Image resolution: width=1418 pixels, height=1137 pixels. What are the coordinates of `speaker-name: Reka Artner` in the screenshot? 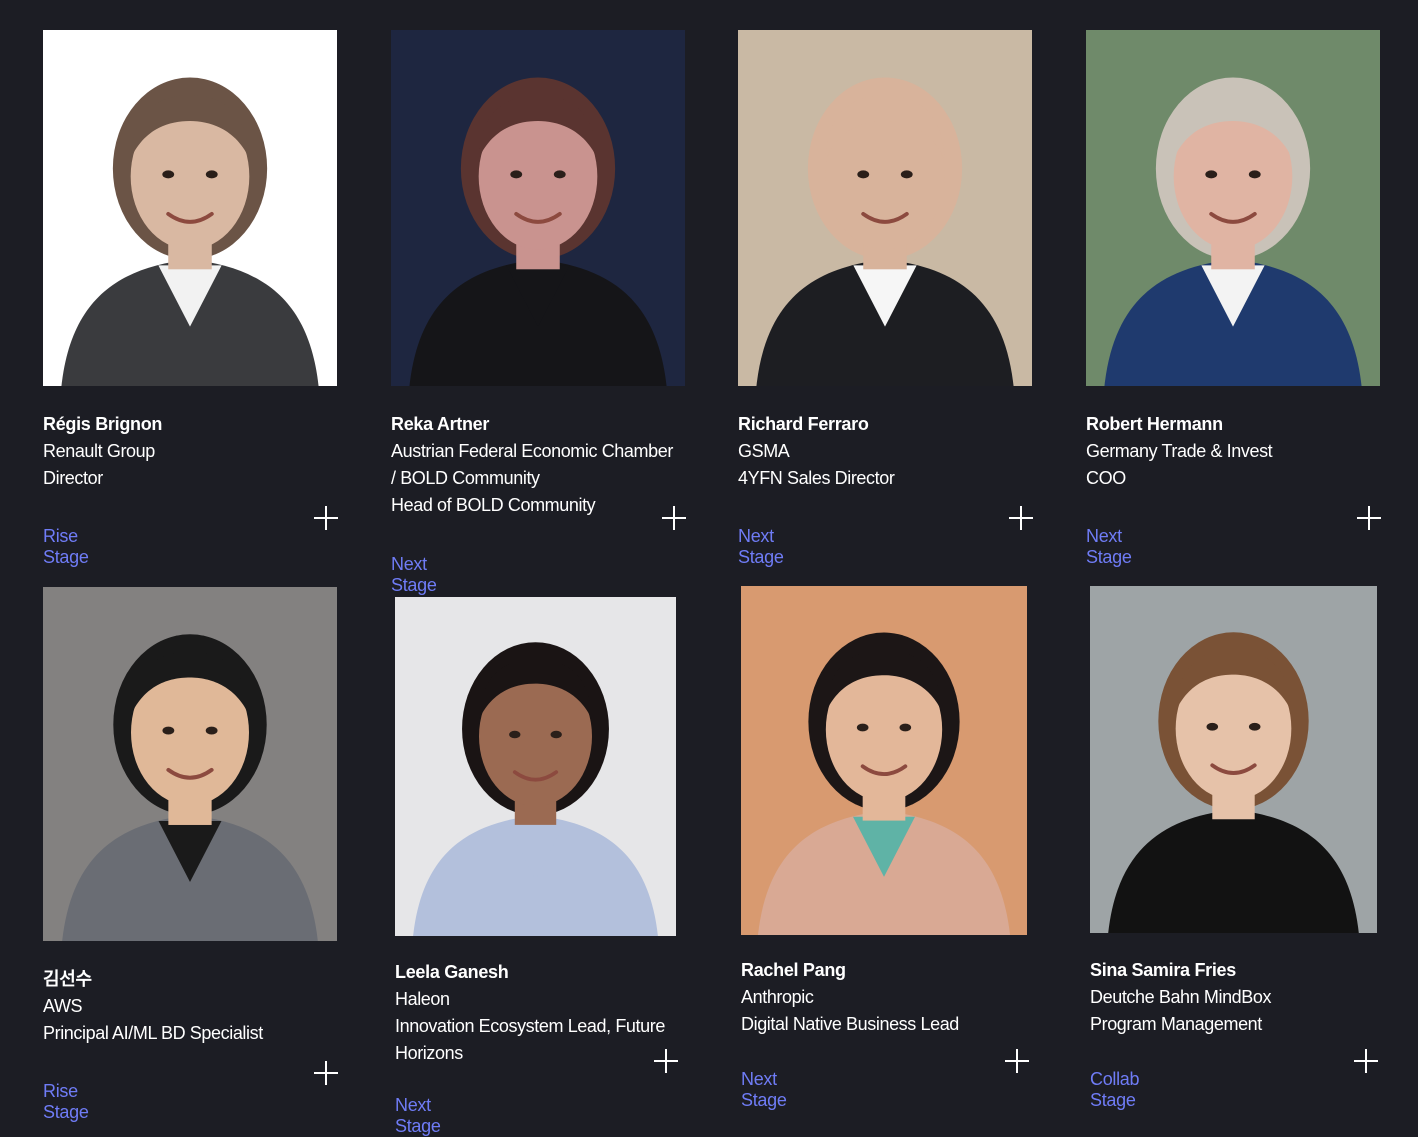 It's located at (440, 424).